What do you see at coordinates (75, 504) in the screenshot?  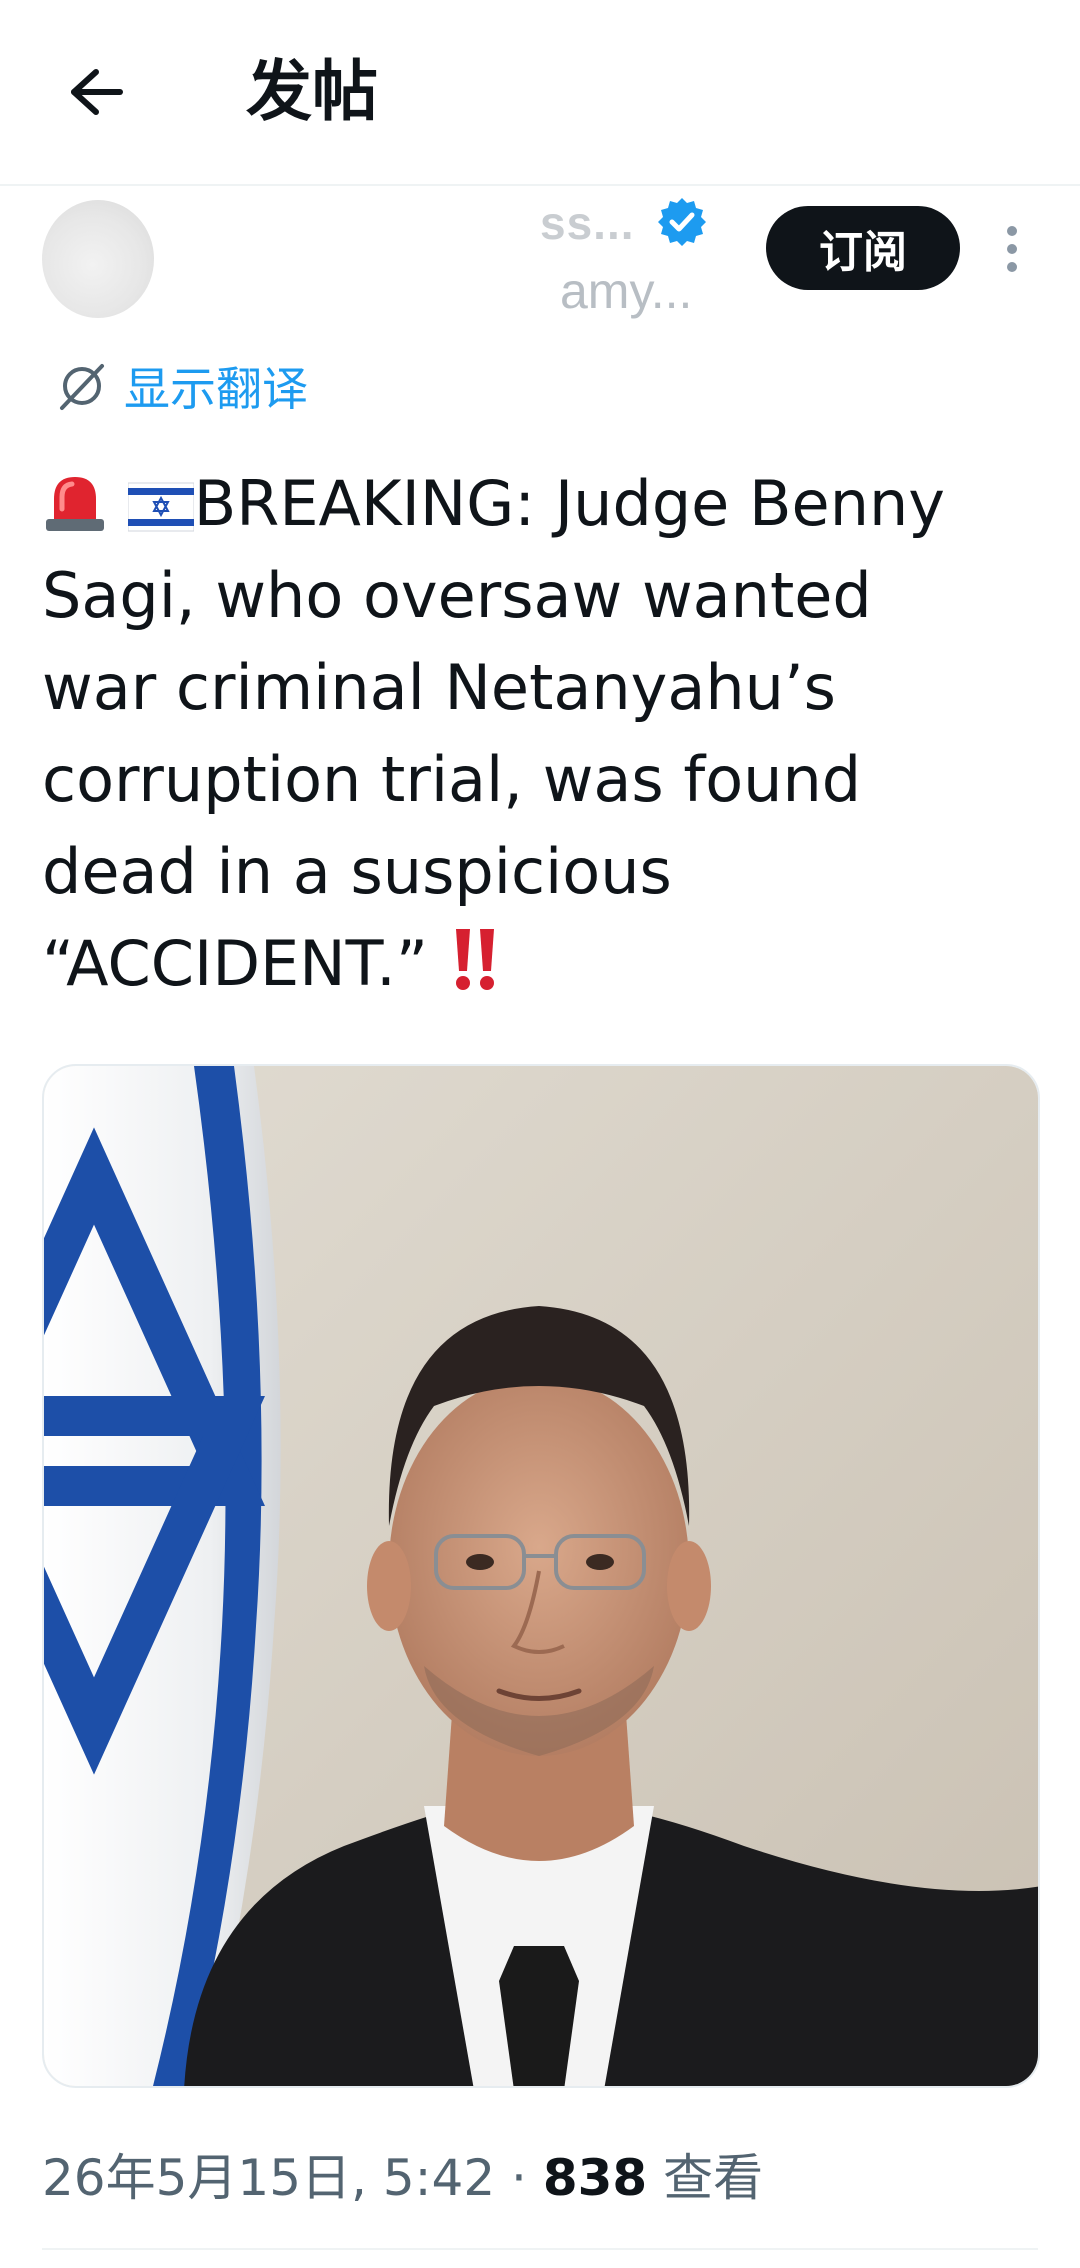 I see `police-light-icon` at bounding box center [75, 504].